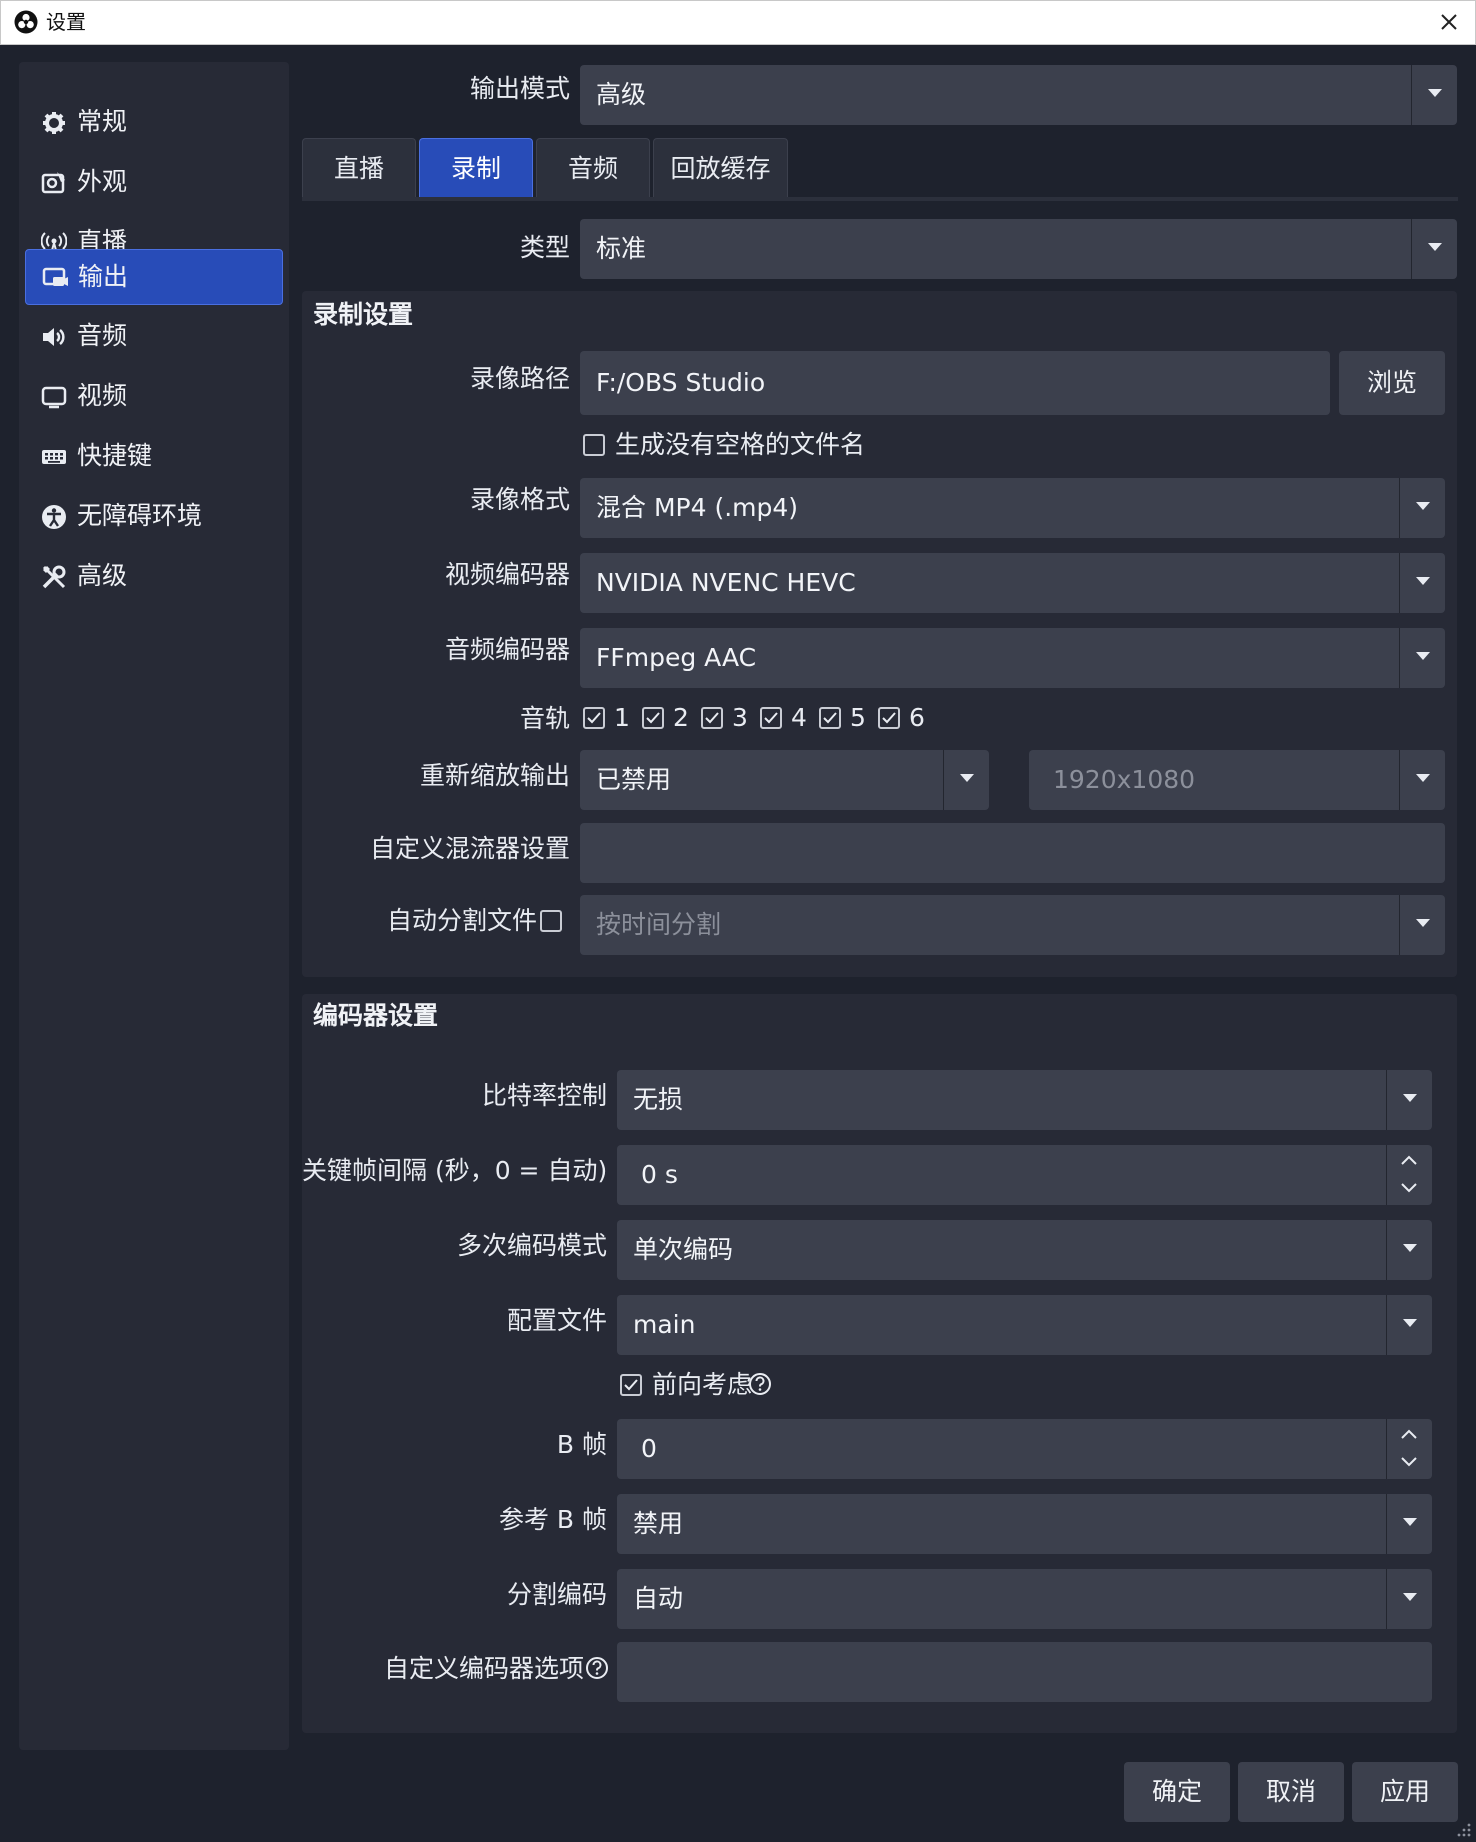  I want to click on ref-bframes-label: 参考 B 帧, so click(552, 1519).